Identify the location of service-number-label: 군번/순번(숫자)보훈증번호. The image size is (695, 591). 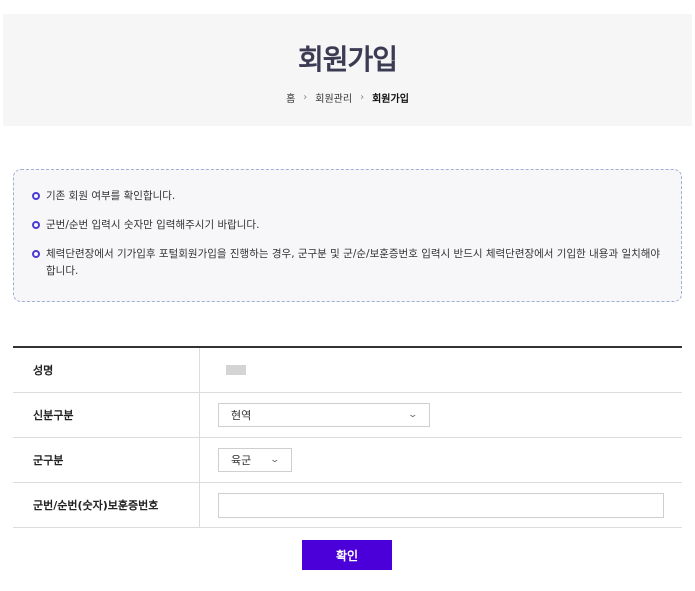
(106, 505).